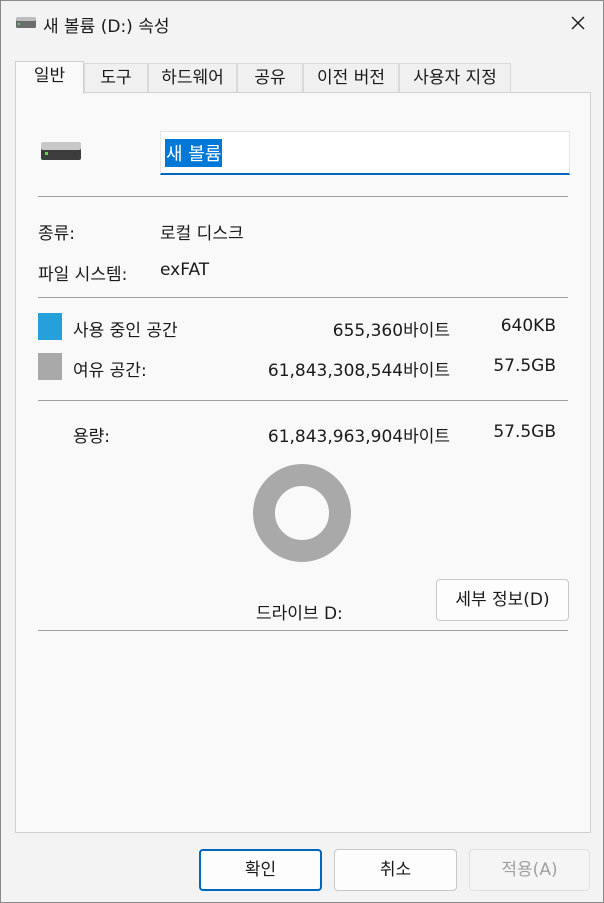  I want to click on tab-strip: 일반 도구 하드웨어 공유 이전 버전 사용자 지정, so click(302, 77).